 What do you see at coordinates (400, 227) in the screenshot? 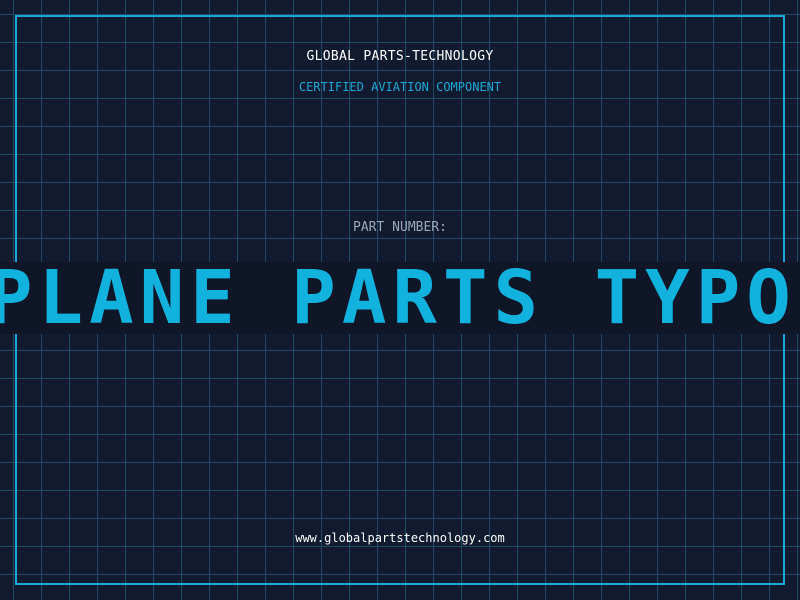
I see `part-number-label: PART NUMBER:` at bounding box center [400, 227].